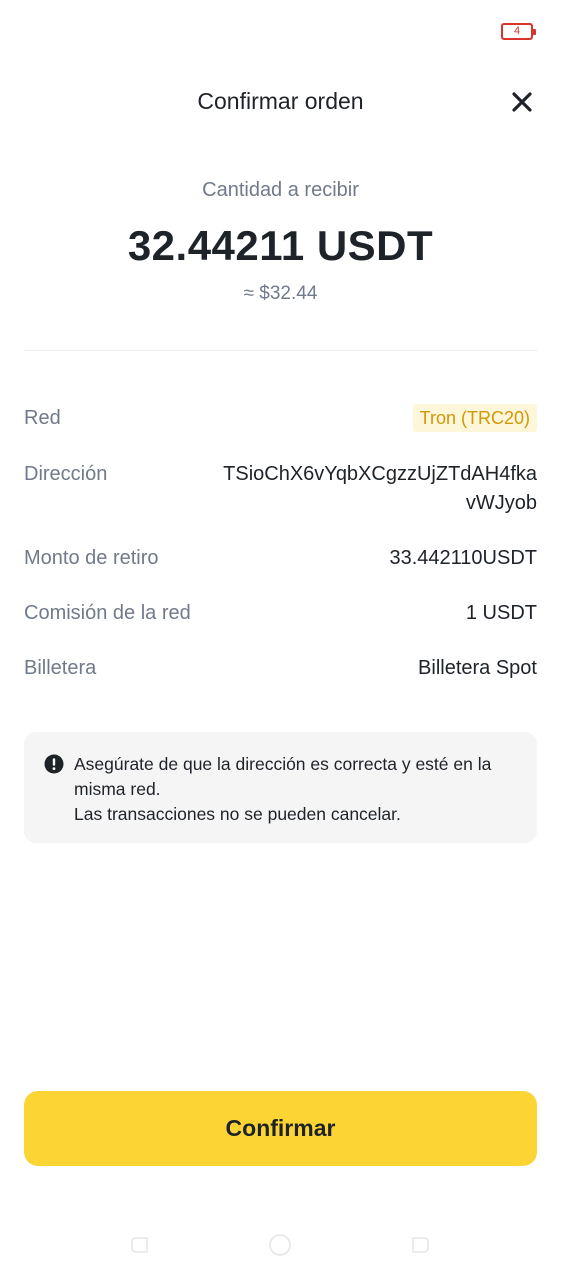 The width and height of the screenshot is (561, 1280). What do you see at coordinates (280, 293) in the screenshot?
I see `amount-fiat-value: ≈ $32.44` at bounding box center [280, 293].